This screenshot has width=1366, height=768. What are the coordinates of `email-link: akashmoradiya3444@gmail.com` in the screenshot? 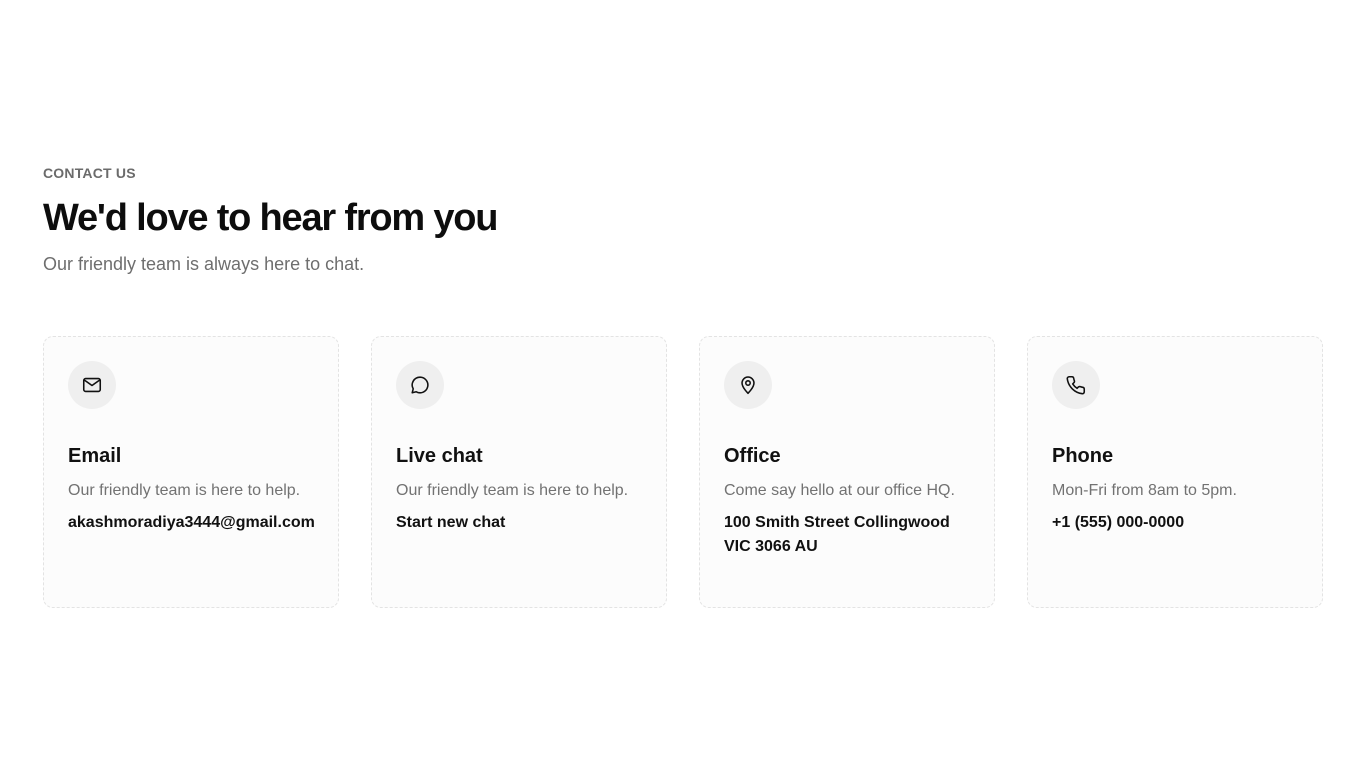 It's located at (191, 523).